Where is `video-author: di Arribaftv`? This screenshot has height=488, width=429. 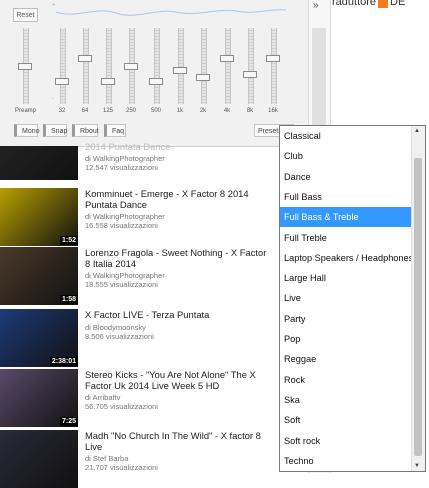
video-author: di Arribaftv is located at coordinates (102, 397).